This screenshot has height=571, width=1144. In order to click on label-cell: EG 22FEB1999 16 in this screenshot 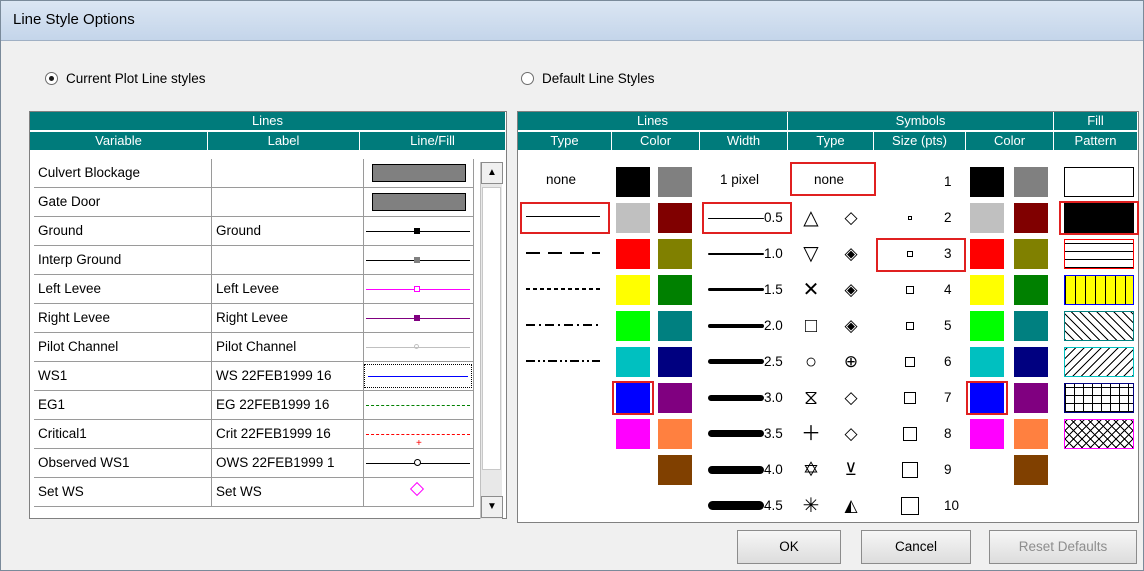, I will do `click(288, 405)`.